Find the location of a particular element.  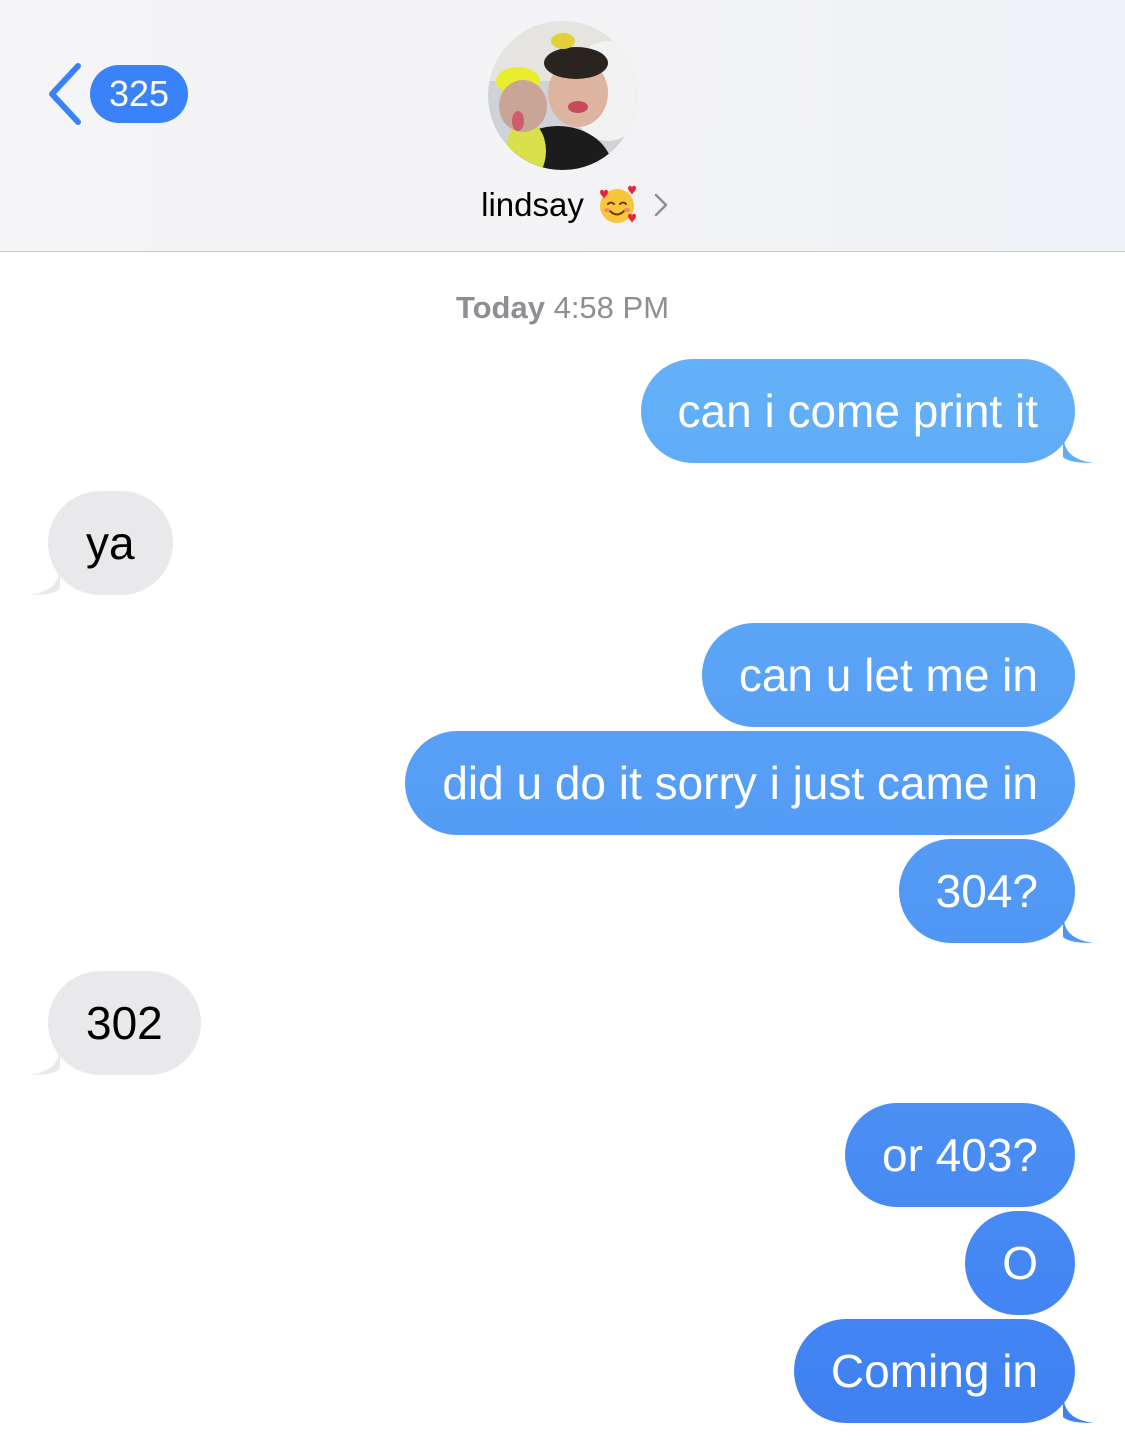

contact-photo is located at coordinates (562, 95).